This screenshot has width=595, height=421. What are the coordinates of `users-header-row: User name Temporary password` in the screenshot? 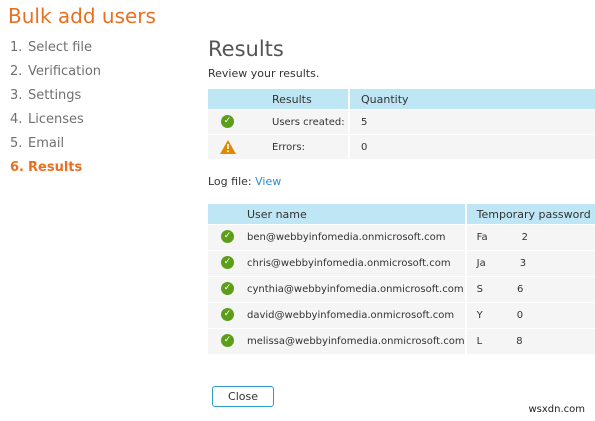 It's located at (401, 214).